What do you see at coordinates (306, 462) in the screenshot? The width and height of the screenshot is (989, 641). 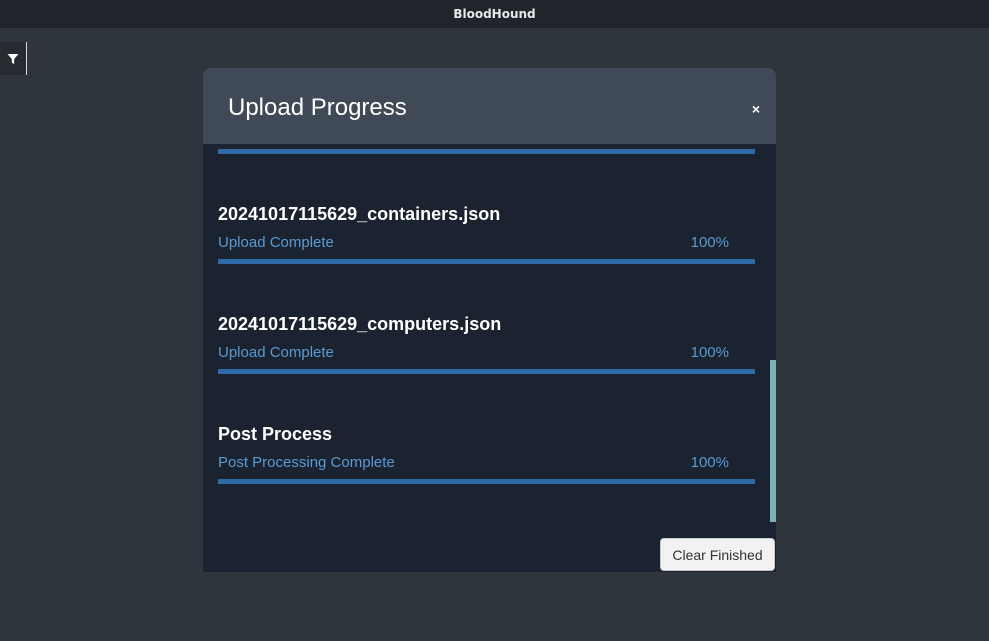 I see `upload-status: Post Processing Complete` at bounding box center [306, 462].